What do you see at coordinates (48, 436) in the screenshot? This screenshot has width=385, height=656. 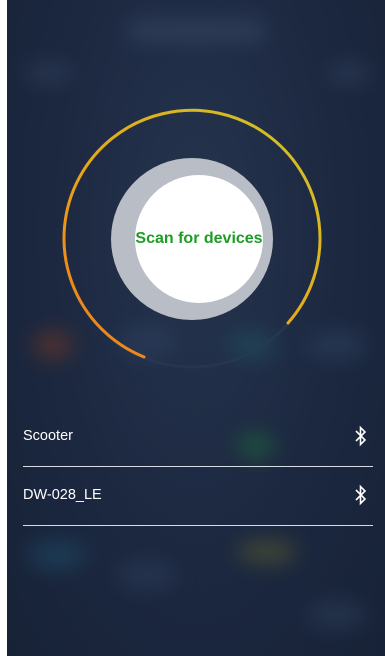 I see `device-name: Scooter` at bounding box center [48, 436].